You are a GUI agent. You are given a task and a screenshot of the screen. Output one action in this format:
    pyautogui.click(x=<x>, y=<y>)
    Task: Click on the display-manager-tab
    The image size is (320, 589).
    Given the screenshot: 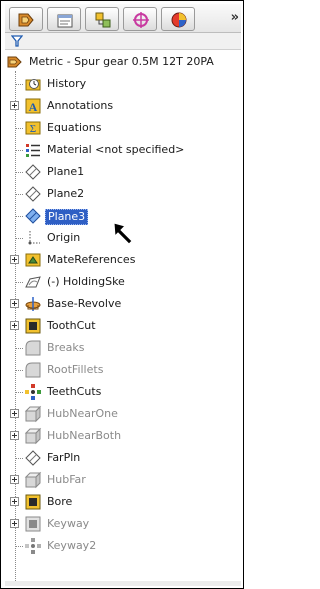 What is the action you would take?
    pyautogui.click(x=178, y=19)
    